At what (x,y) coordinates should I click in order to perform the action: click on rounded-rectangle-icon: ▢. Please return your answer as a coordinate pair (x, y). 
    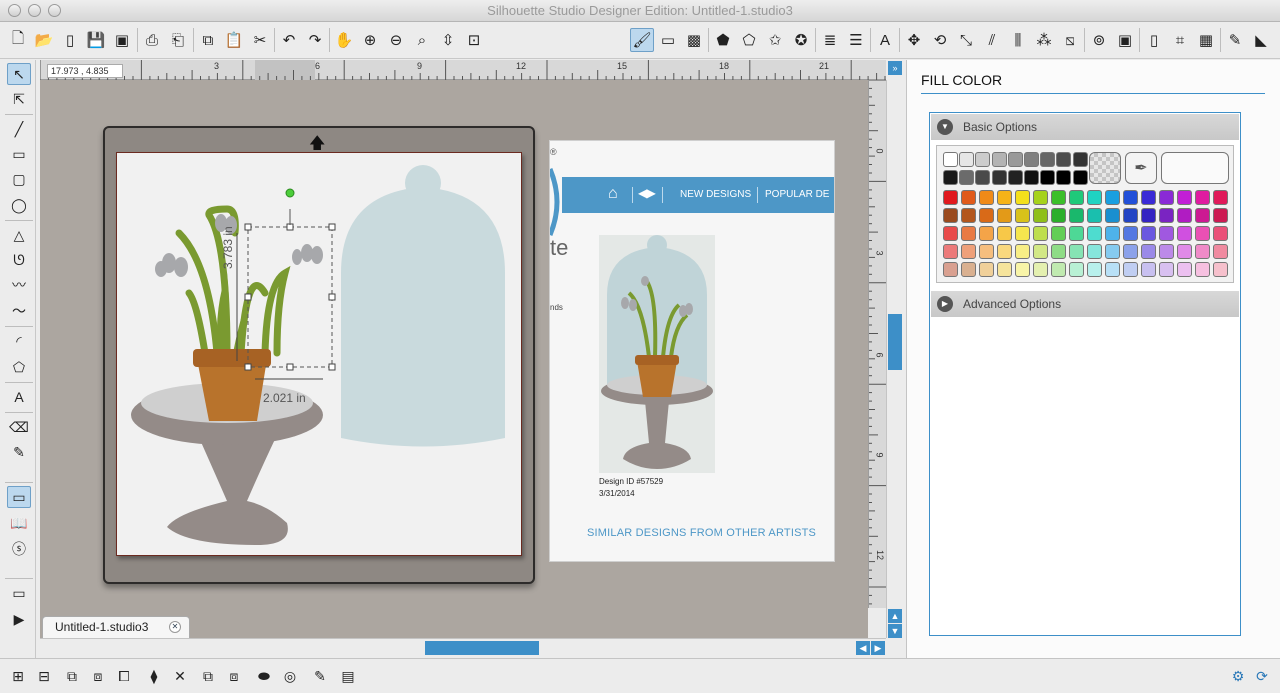
    Looking at the image, I should click on (19, 179).